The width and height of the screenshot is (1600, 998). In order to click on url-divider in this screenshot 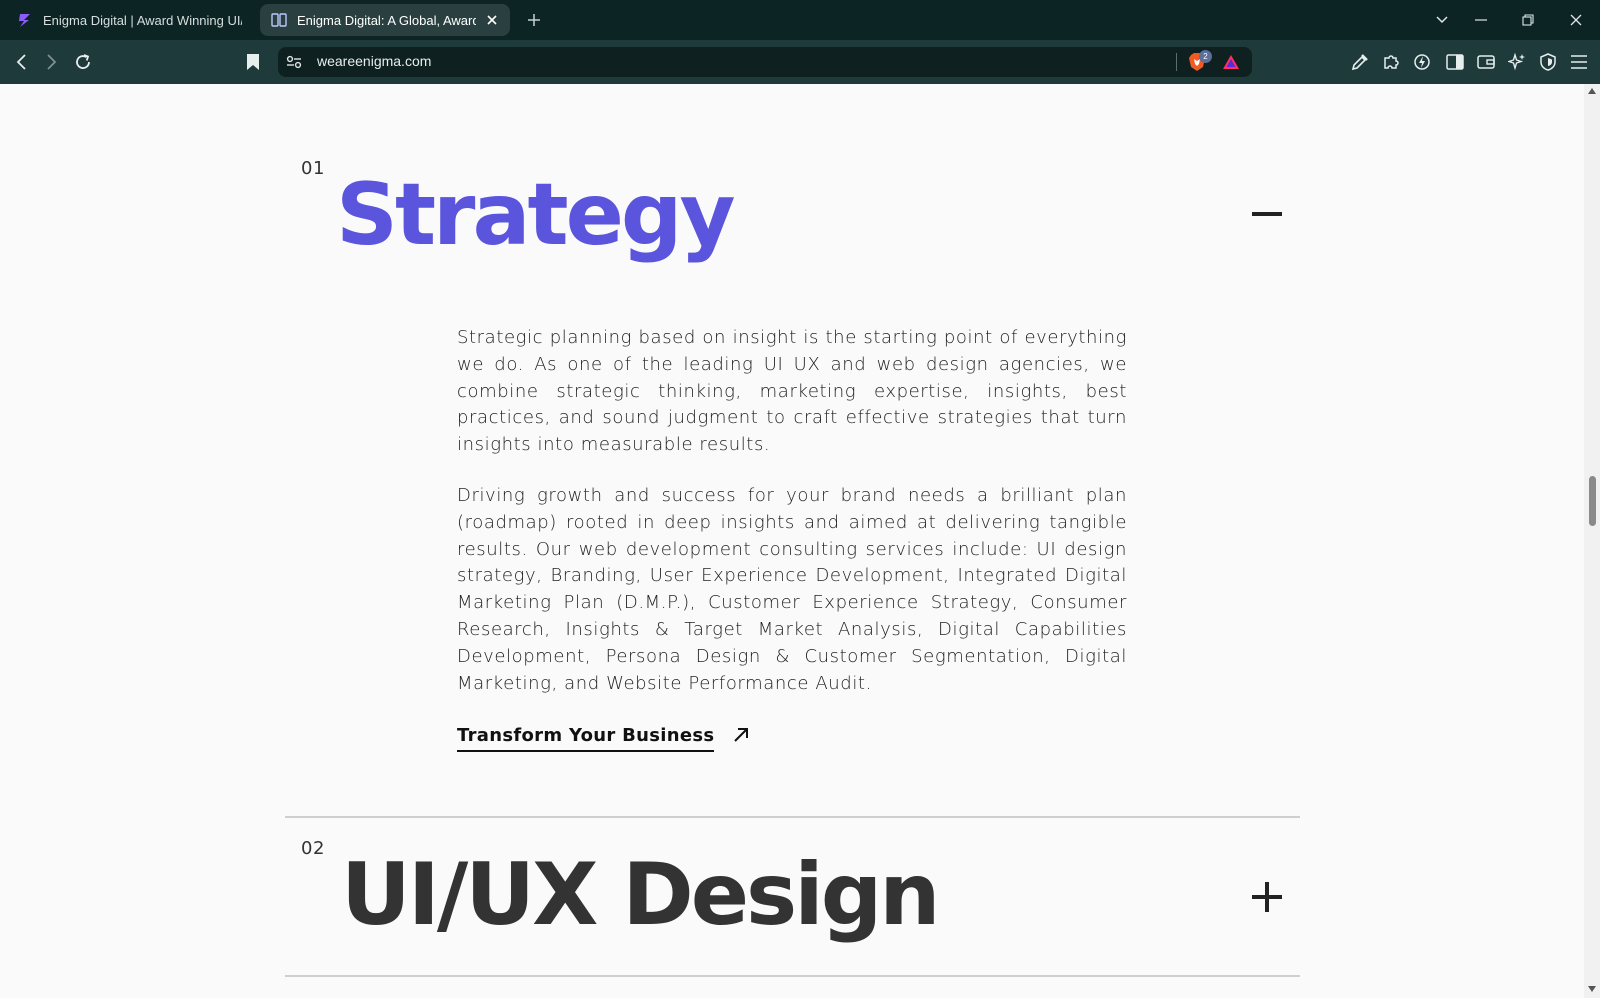, I will do `click(1176, 62)`.